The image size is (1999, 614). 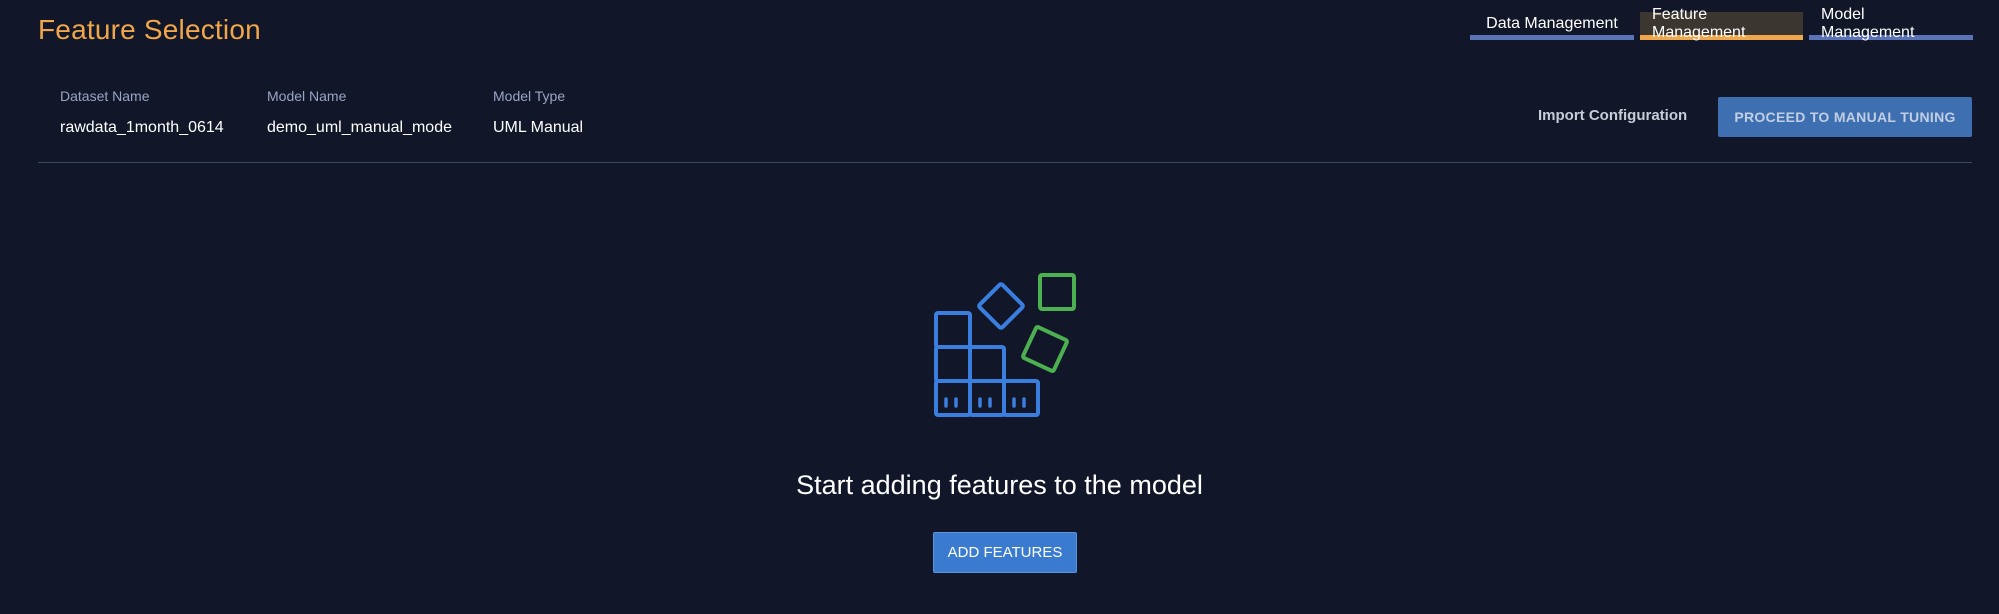 I want to click on model-name-info: Model Name demo_uml_manual_mode, so click(x=359, y=112).